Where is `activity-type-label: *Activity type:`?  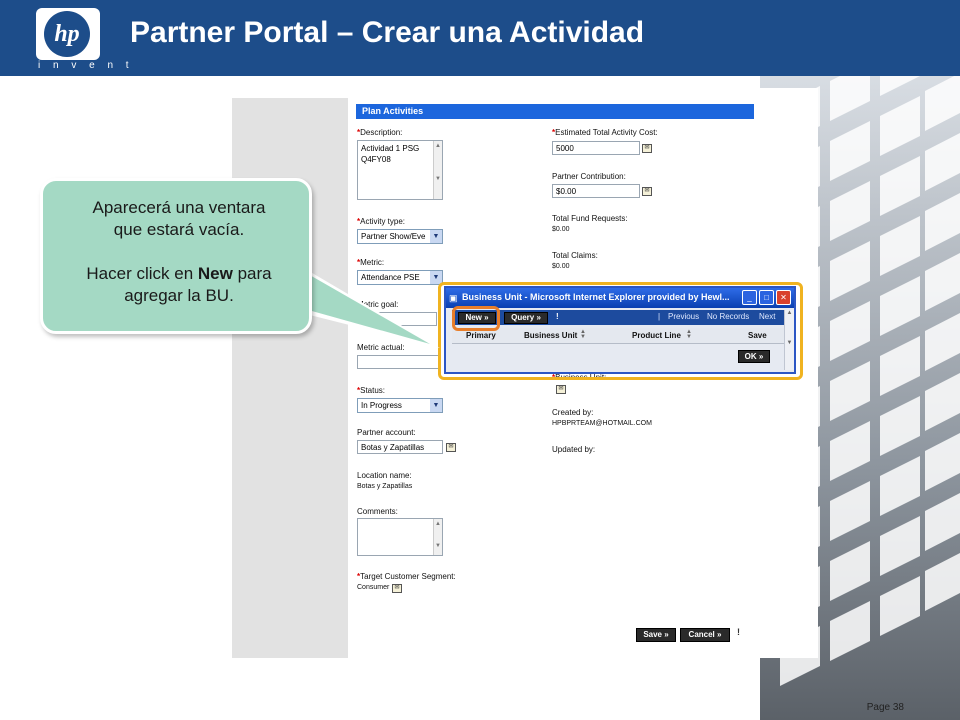
activity-type-label: *Activity type: is located at coordinates (381, 221).